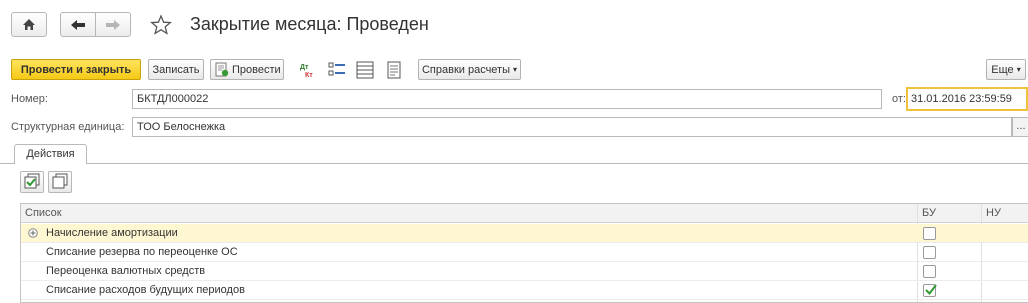 Image resolution: width=1028 pixels, height=303 pixels. I want to click on favorite-star-icon, so click(161, 26).